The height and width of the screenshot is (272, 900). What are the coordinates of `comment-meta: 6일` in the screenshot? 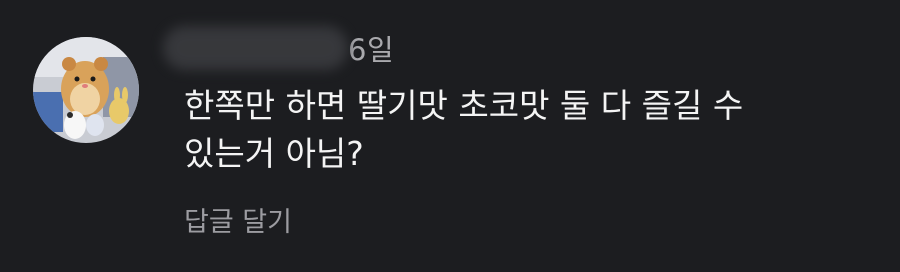 It's located at (278, 48).